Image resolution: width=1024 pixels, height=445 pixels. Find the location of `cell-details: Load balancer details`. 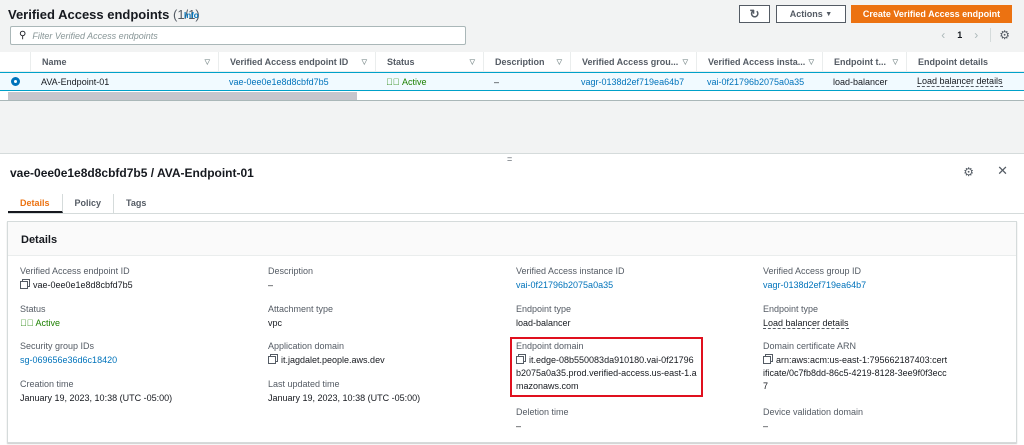

cell-details: Load balancer details is located at coordinates (965, 81).